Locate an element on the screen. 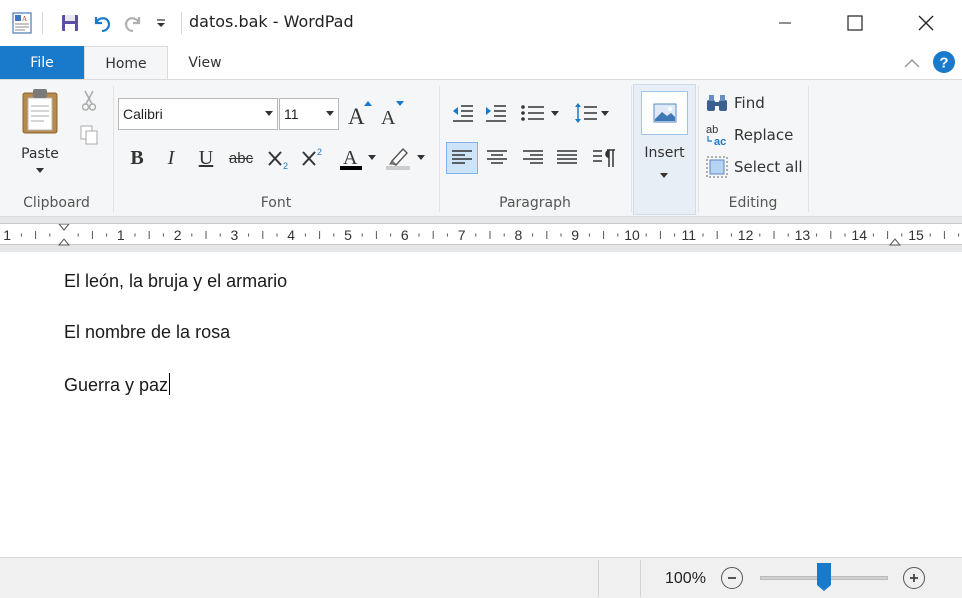 This screenshot has height=598, width=962. svg-text: ab is located at coordinates (712, 130).